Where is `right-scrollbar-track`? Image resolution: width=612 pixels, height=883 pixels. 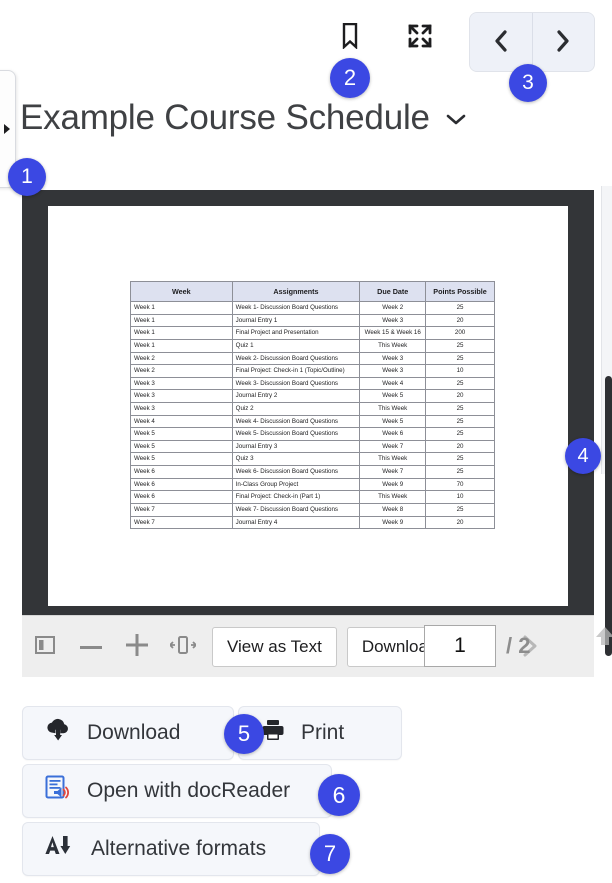
right-scrollbar-track is located at coordinates (606, 421).